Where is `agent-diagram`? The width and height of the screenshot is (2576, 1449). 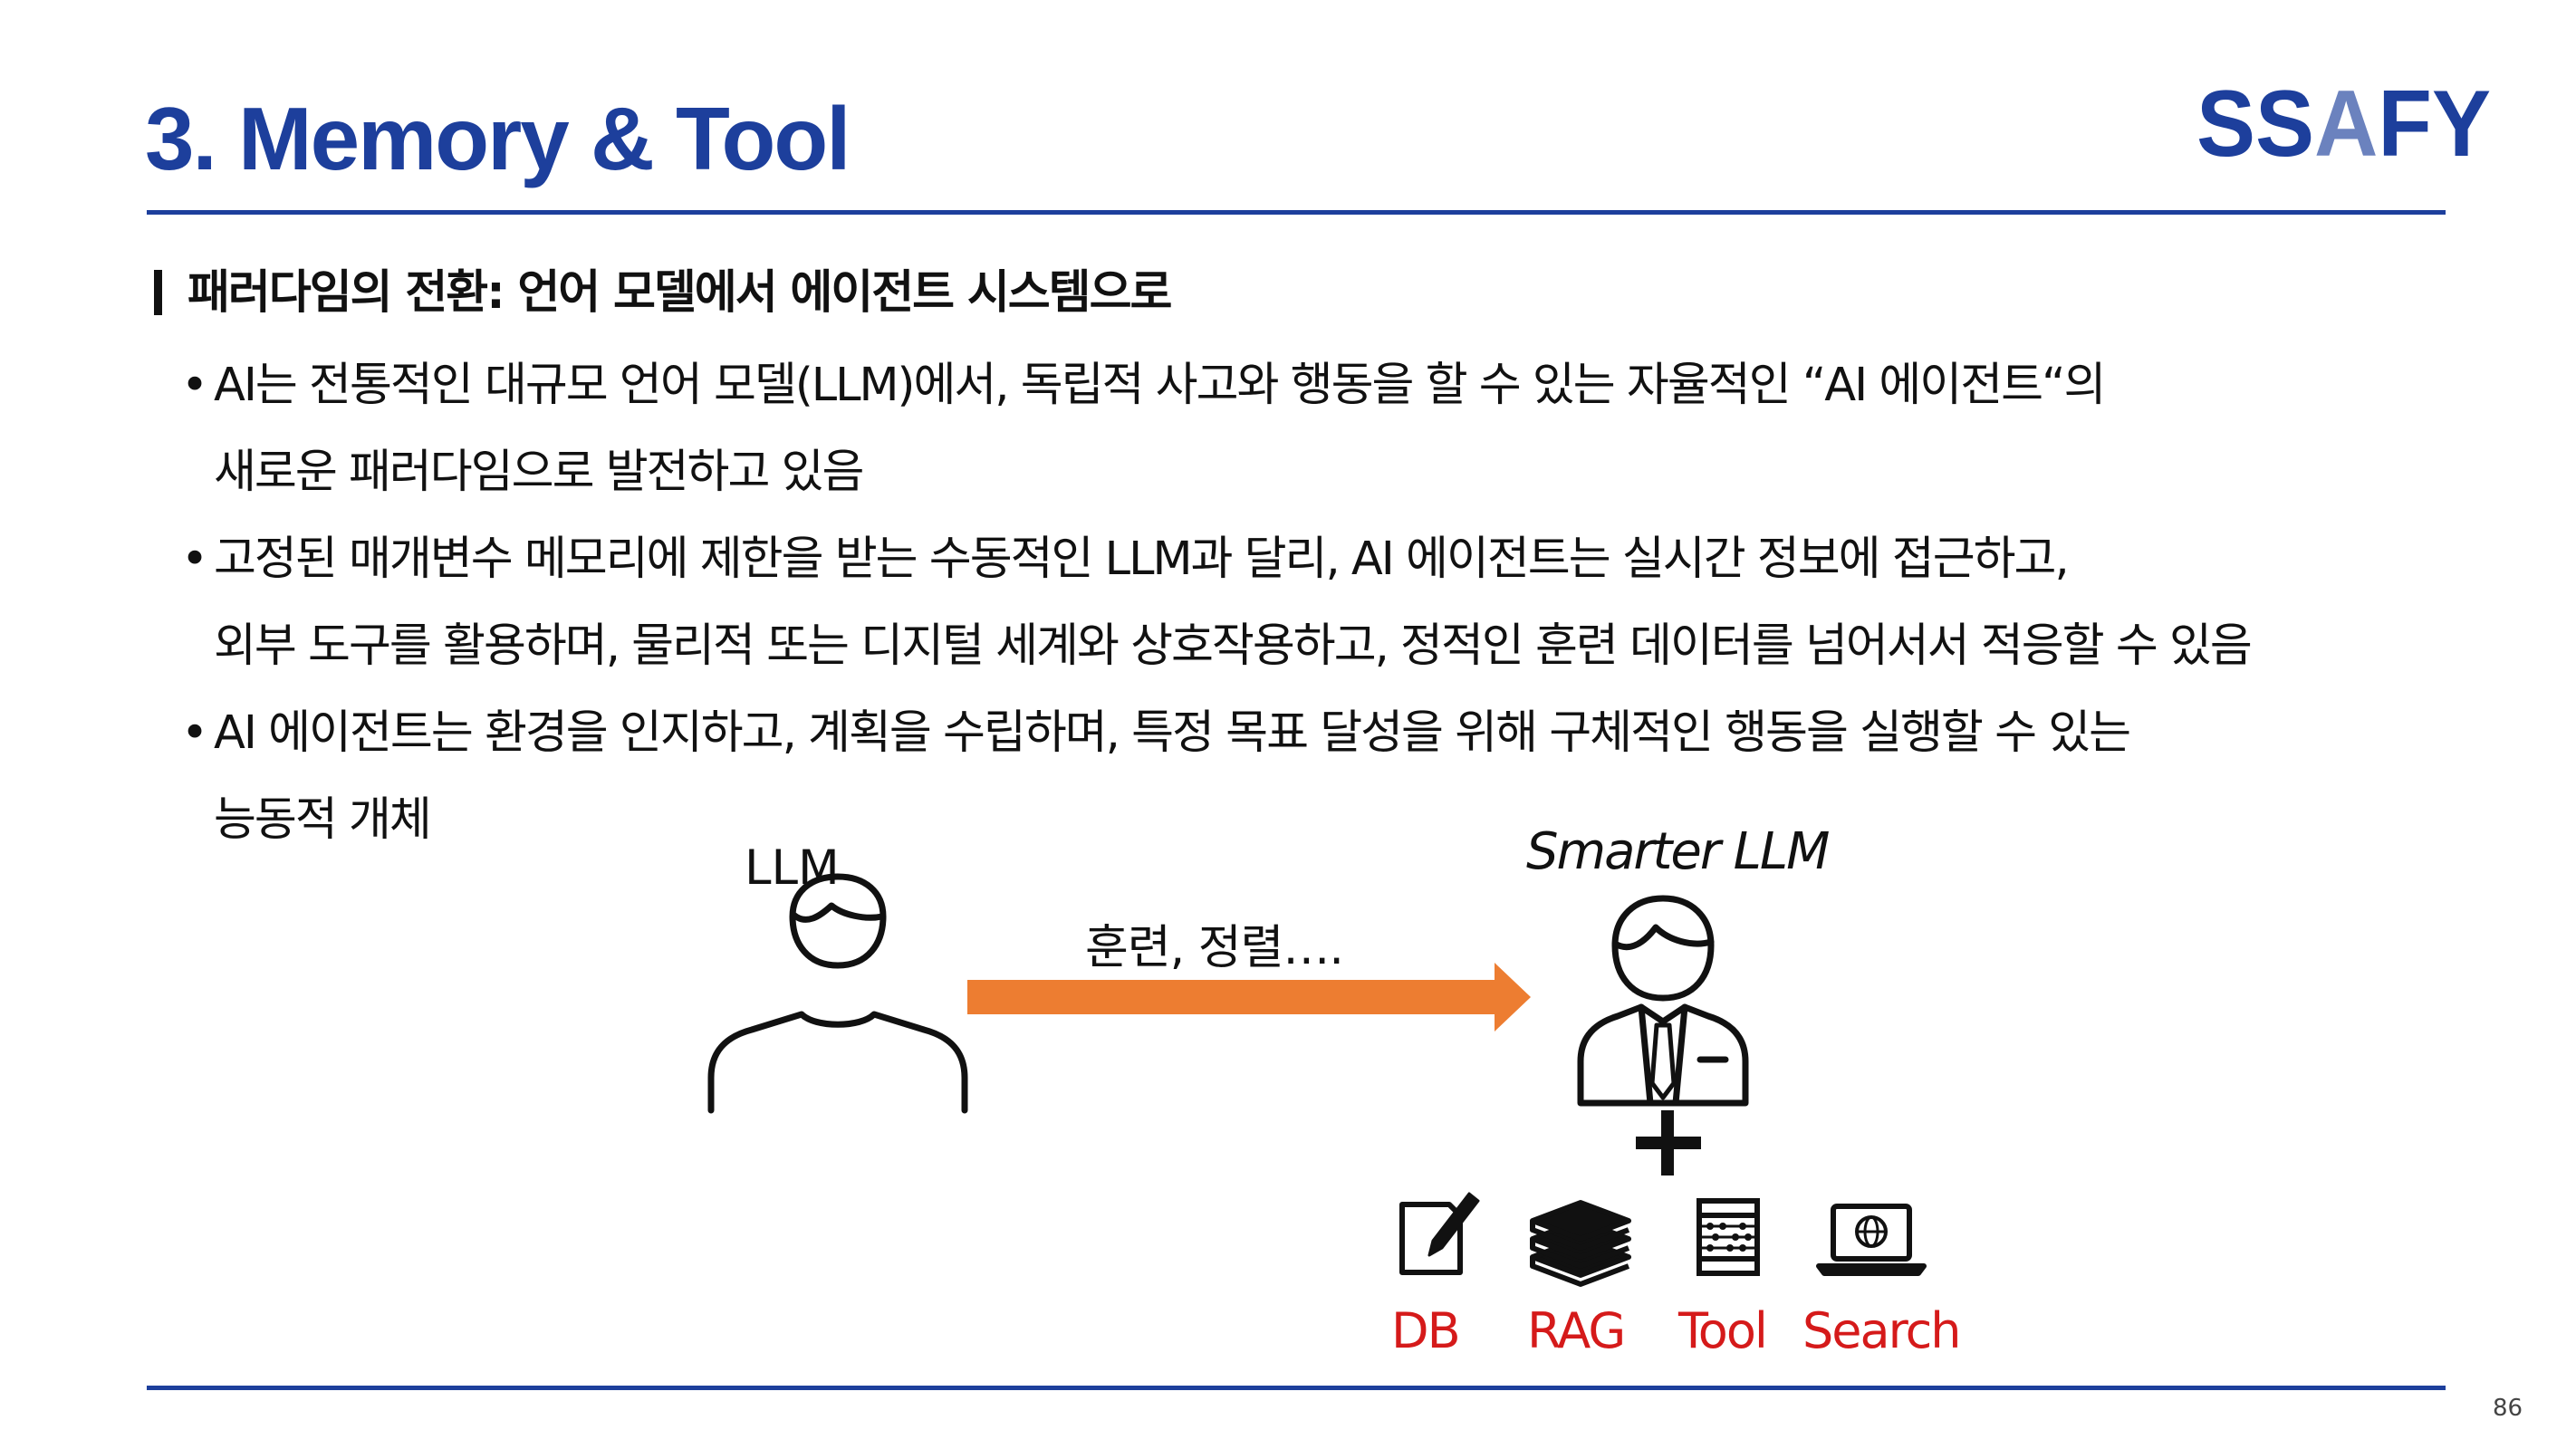 agent-diagram is located at coordinates (1317, 1080).